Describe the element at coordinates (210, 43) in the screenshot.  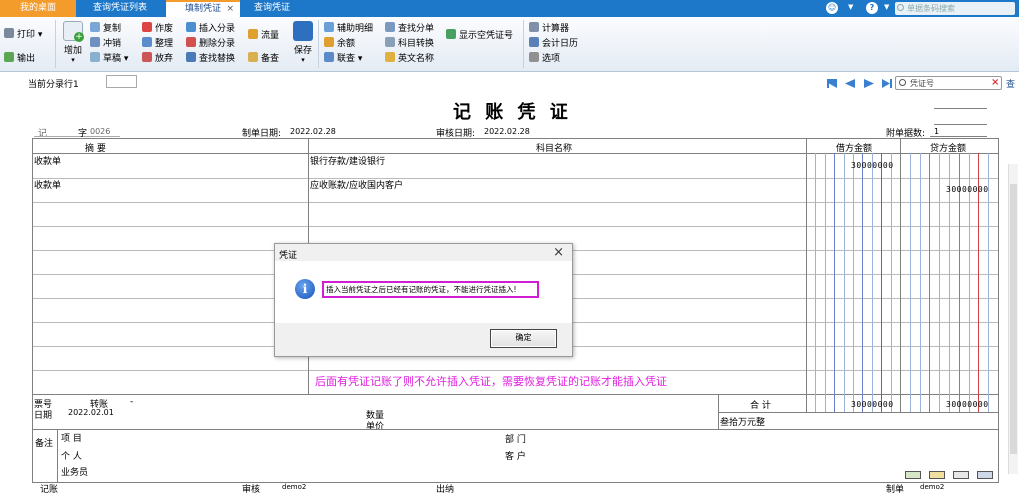
I see `delete-entry-button: 删除分录` at that location.